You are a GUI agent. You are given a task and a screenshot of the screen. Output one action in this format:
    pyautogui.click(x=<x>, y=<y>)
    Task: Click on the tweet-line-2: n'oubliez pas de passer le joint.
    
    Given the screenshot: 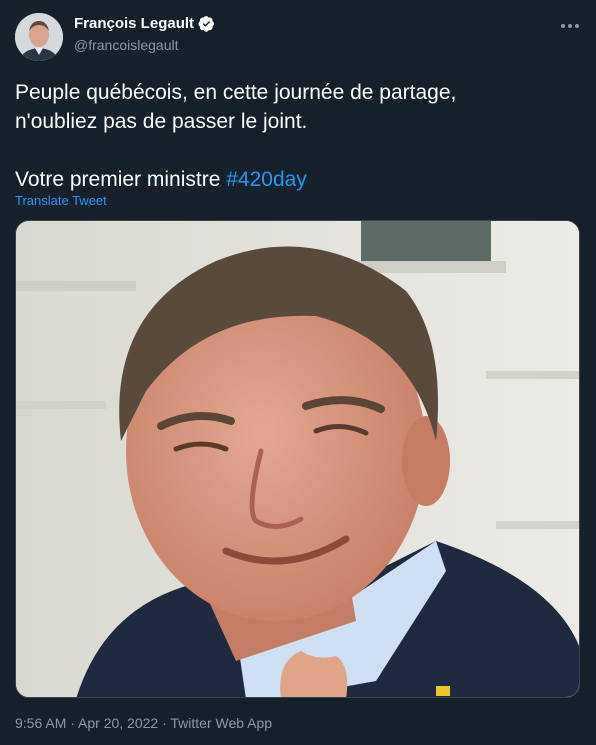 What is the action you would take?
    pyautogui.click(x=161, y=121)
    